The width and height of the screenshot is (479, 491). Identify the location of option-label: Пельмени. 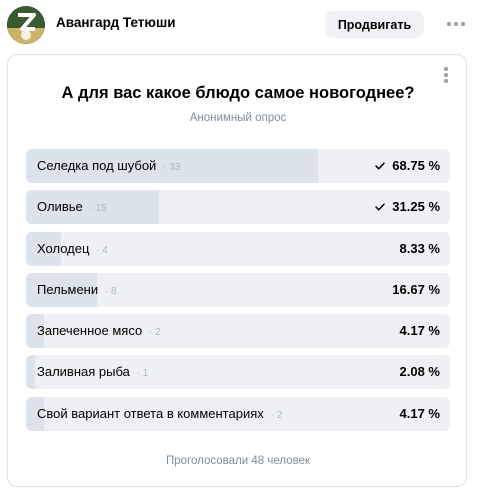
(68, 289).